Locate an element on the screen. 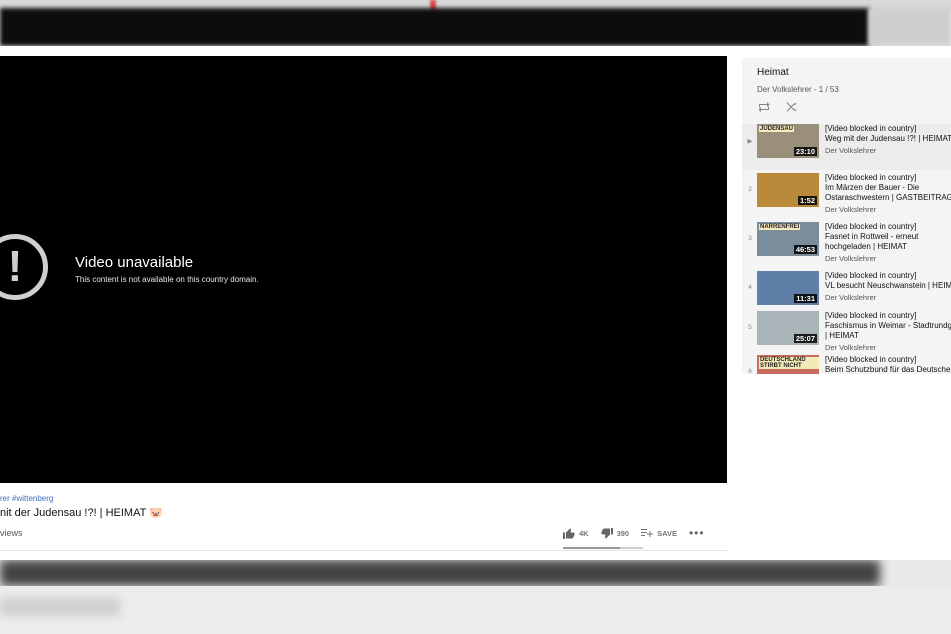 This screenshot has width=951, height=634. duration-badge: 23:10 is located at coordinates (805, 151).